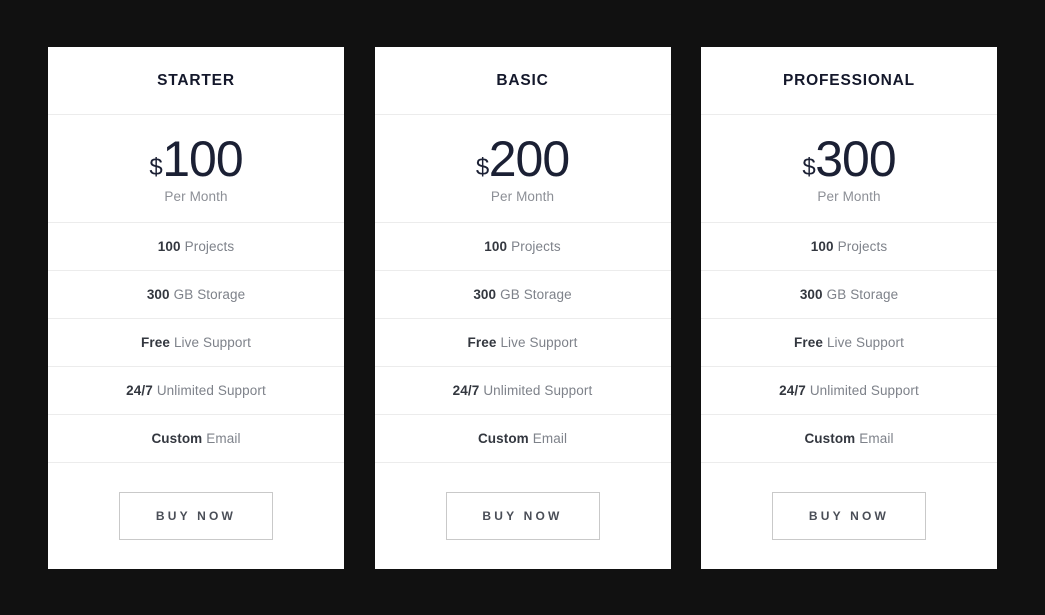 The image size is (1045, 615). What do you see at coordinates (855, 158) in the screenshot?
I see `price-amount: 300` at bounding box center [855, 158].